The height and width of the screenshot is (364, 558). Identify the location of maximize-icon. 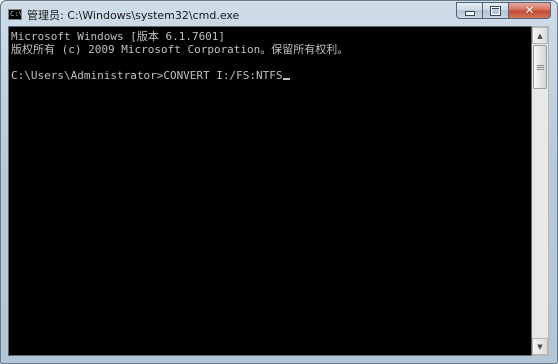
(495, 10).